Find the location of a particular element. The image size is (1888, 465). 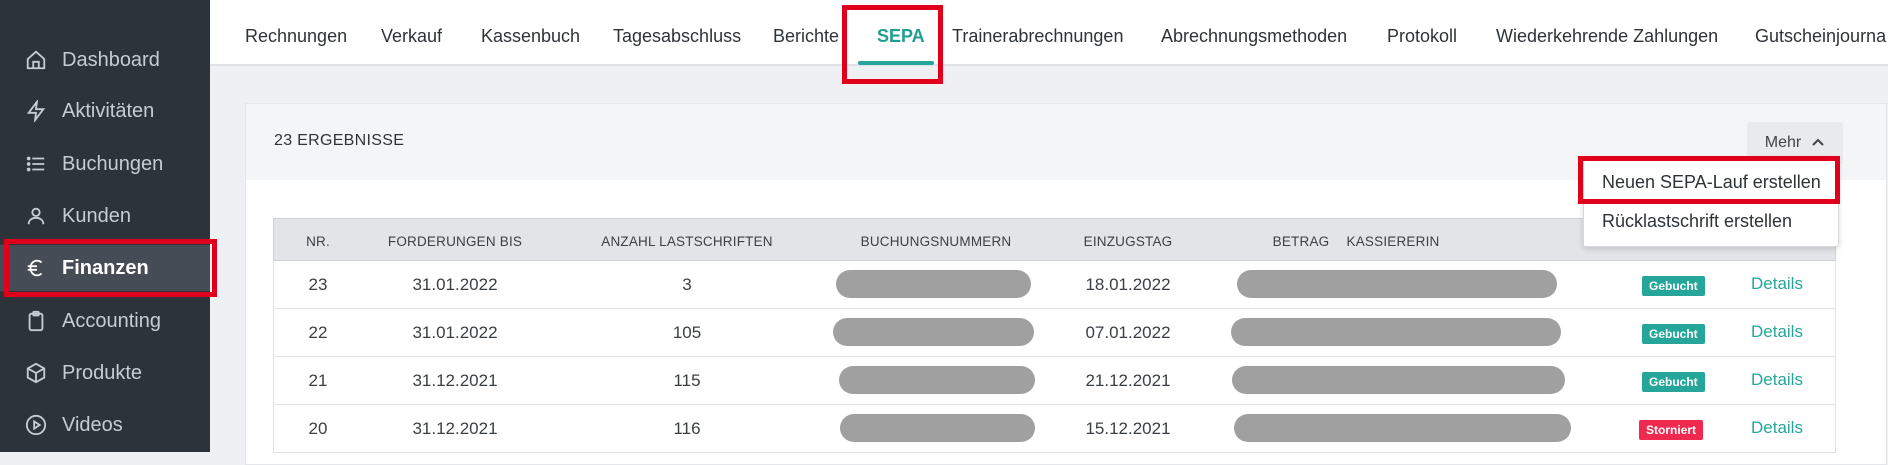

tab-trainerabrechnungen: Trainerabrechnungen is located at coordinates (1037, 36).